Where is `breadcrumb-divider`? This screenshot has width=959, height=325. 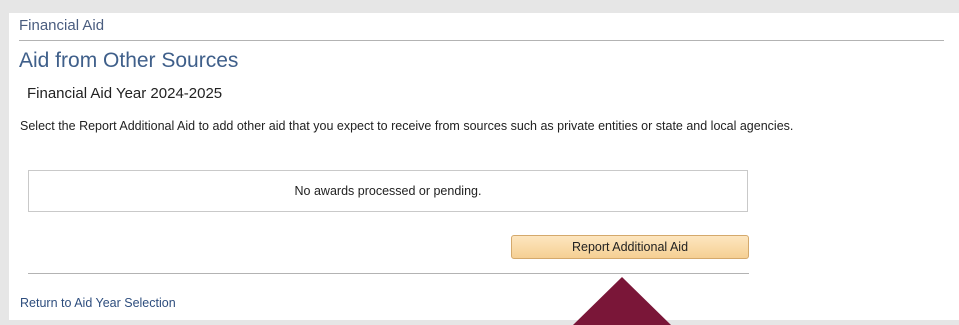 breadcrumb-divider is located at coordinates (481, 40).